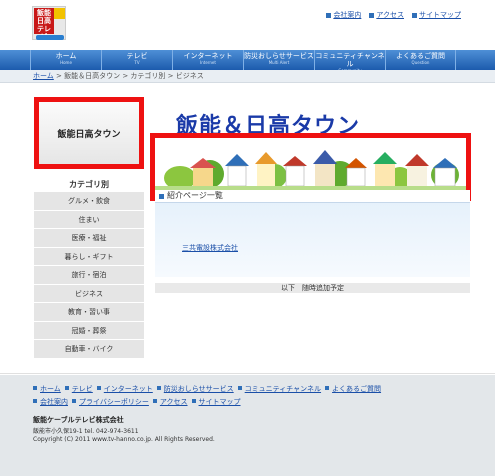 The height and width of the screenshot is (476, 495). Describe the element at coordinates (89, 330) in the screenshot. I see `category-ceremony: 冠婚・葬祭` at that location.